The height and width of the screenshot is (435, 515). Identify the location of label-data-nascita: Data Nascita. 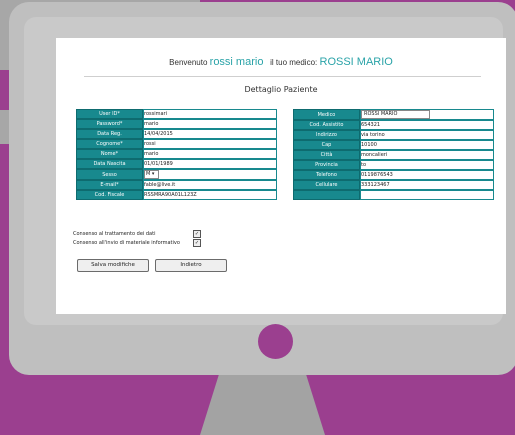
(109, 164).